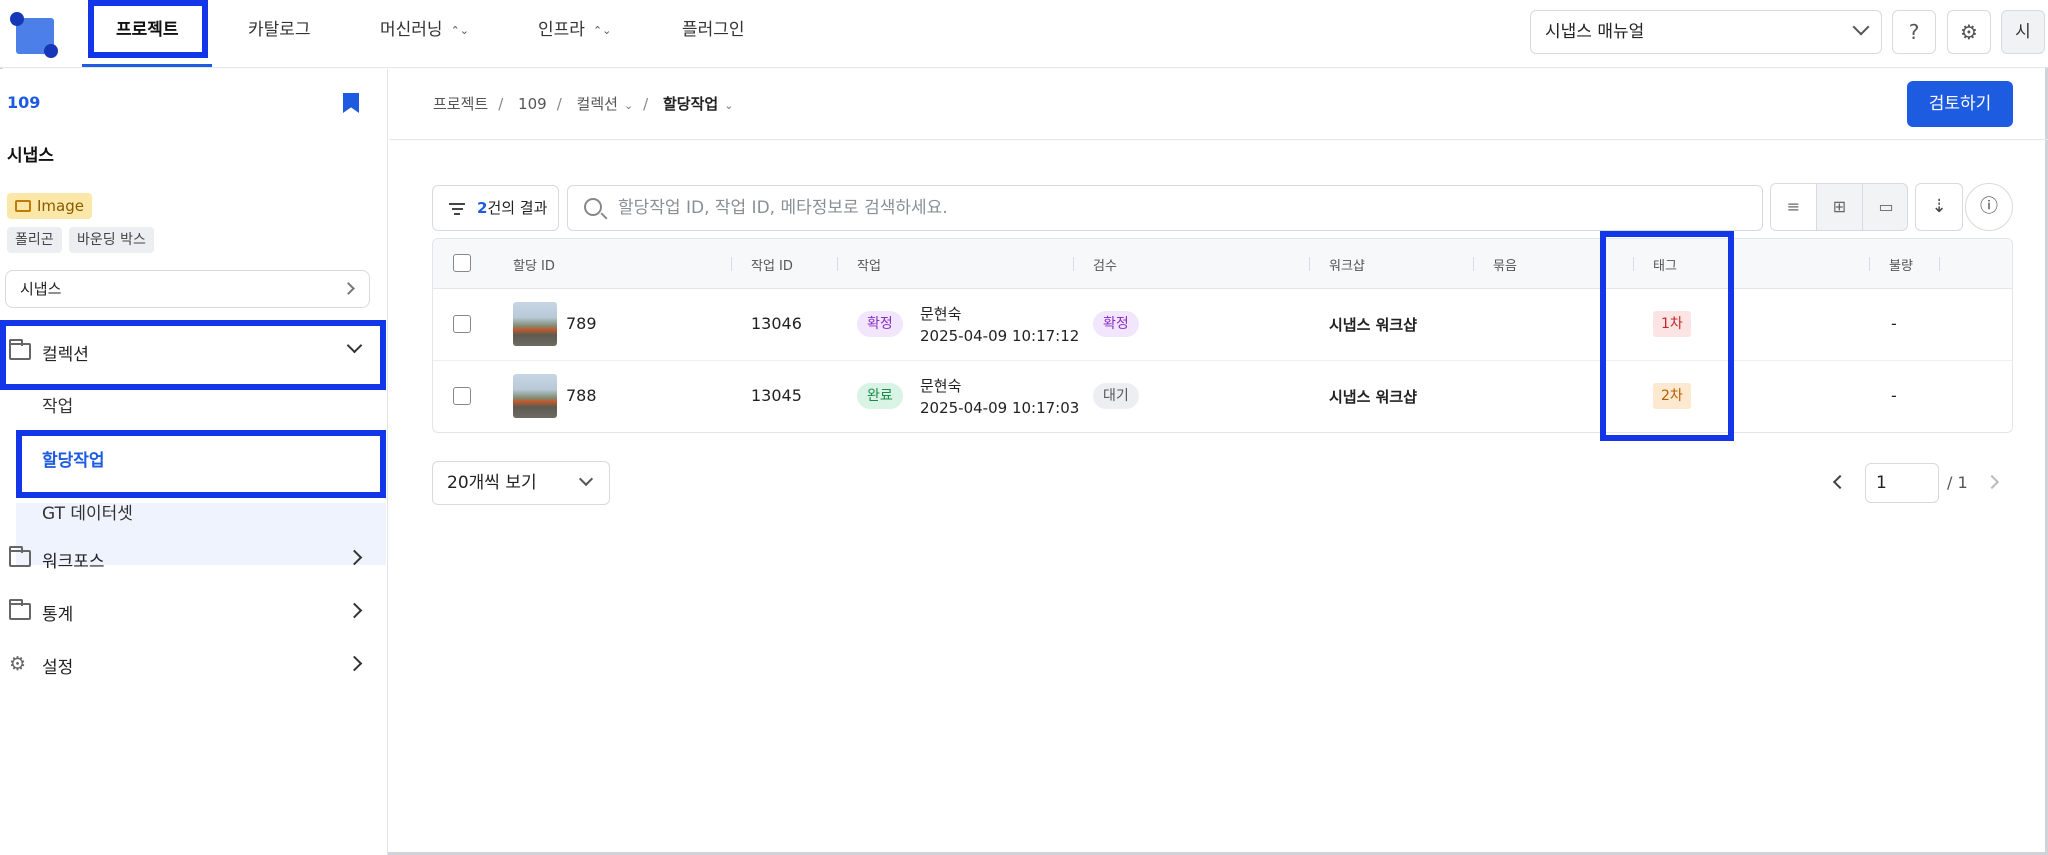  What do you see at coordinates (457, 209) in the screenshot?
I see `filter-icon` at bounding box center [457, 209].